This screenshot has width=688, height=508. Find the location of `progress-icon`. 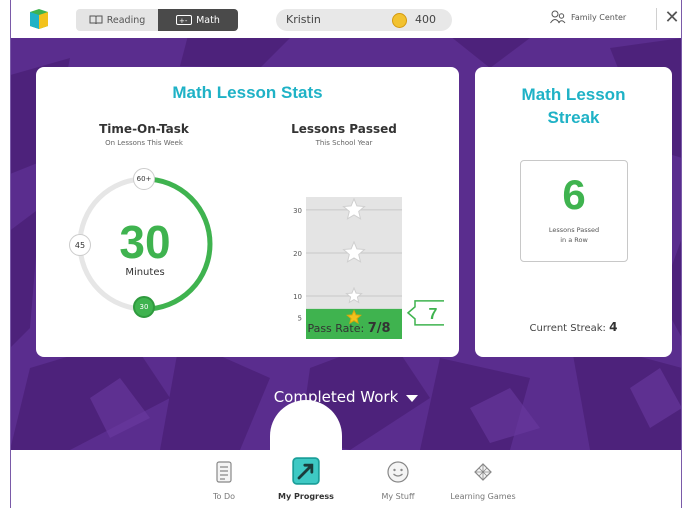

progress-icon is located at coordinates (306, 471).